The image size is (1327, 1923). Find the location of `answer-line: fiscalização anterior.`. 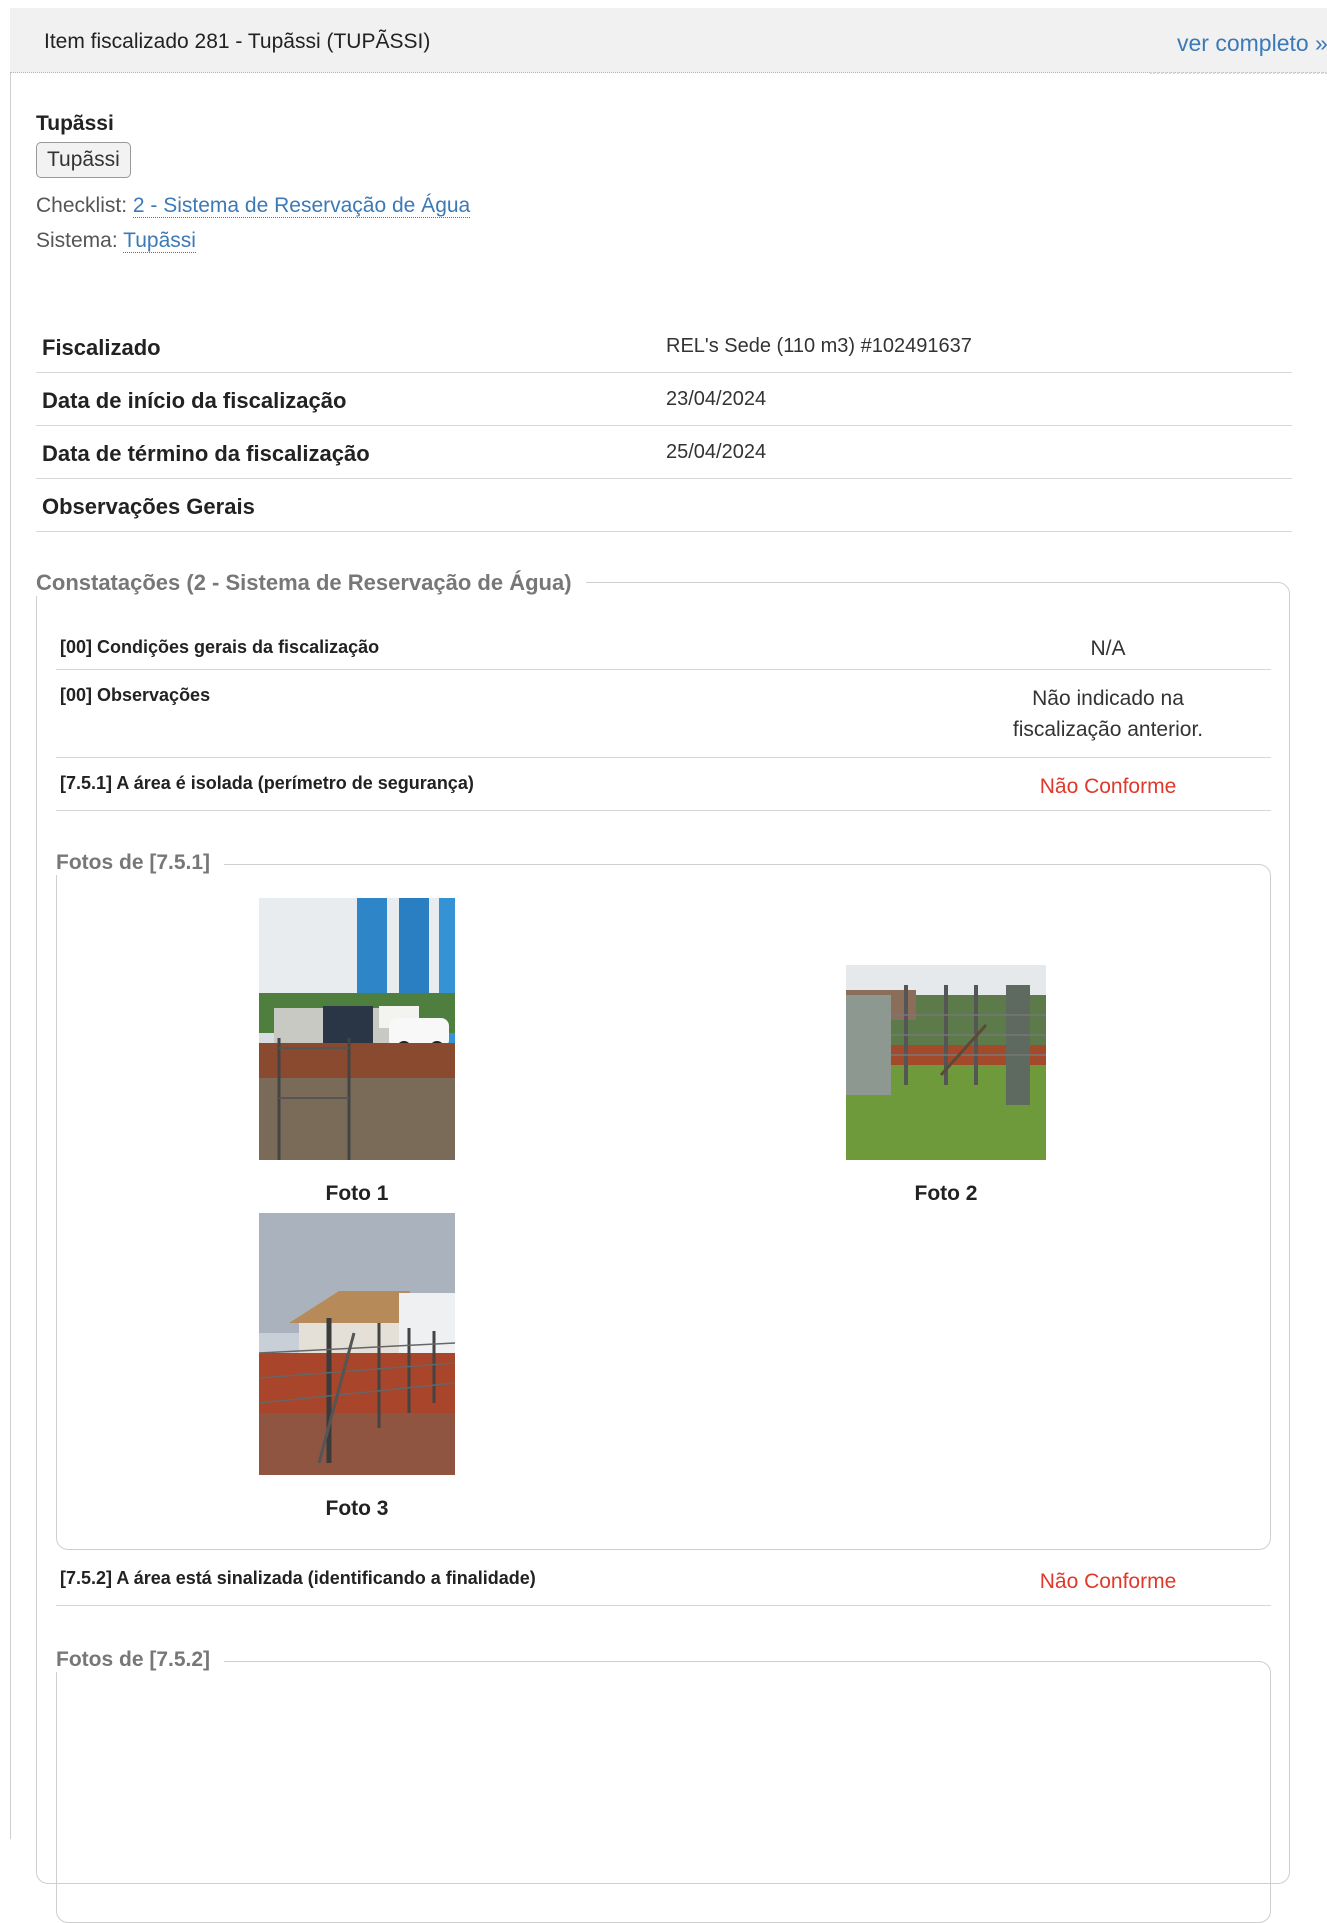

answer-line: fiscalização anterior. is located at coordinates (1108, 729).